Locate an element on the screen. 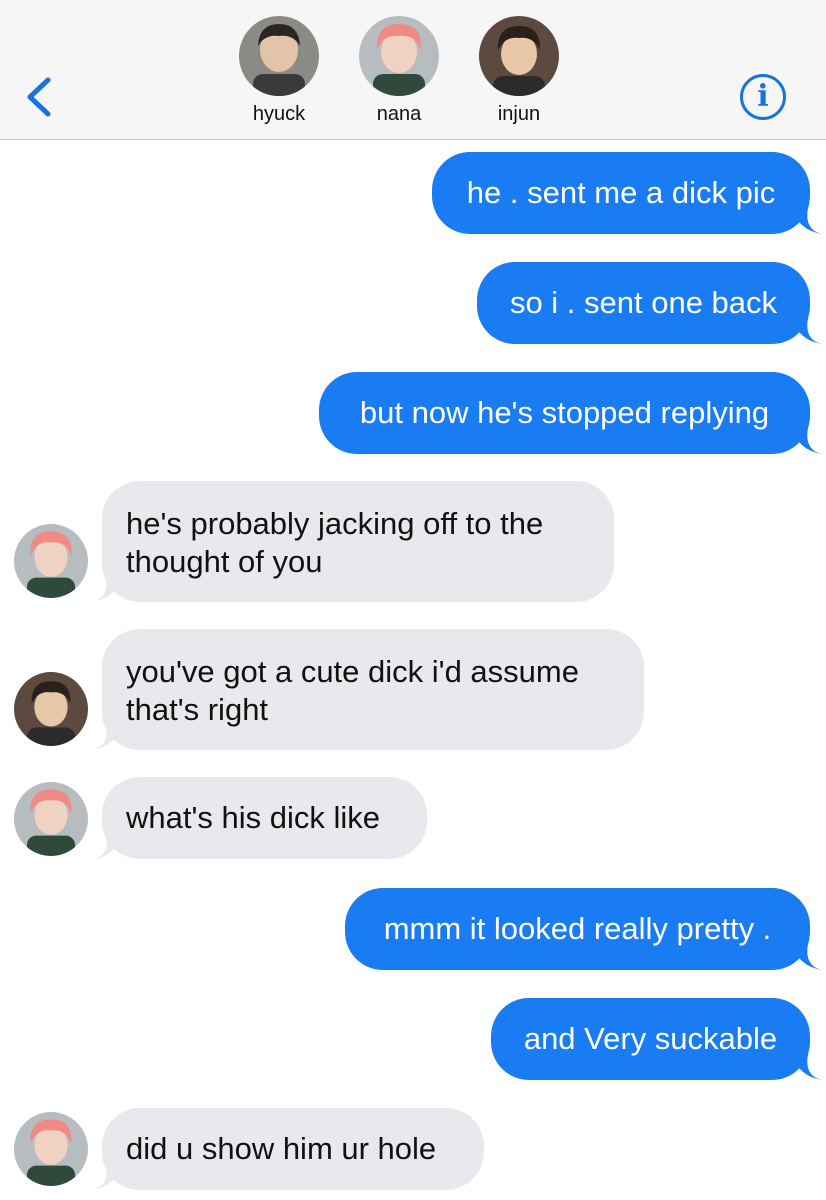 The height and width of the screenshot is (1200, 826). message-text: he . sent me a dick pic is located at coordinates (621, 192).